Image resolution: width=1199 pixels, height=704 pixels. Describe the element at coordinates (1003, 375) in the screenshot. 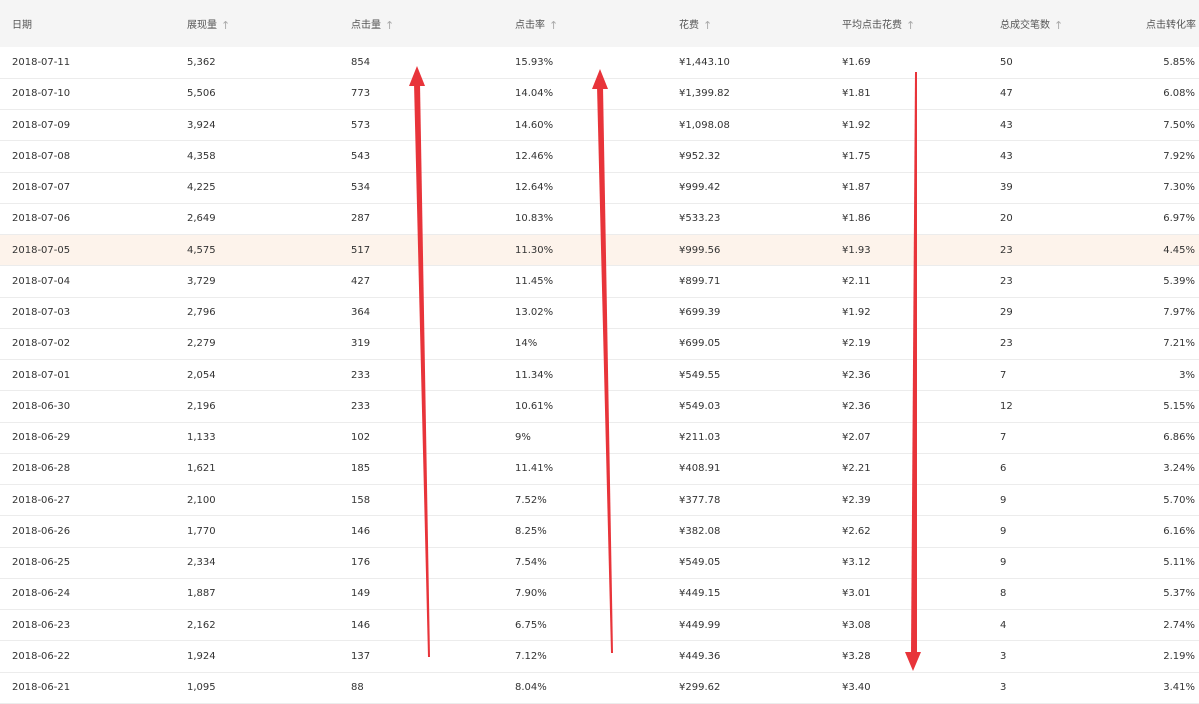

I see `table-cell: 7` at that location.